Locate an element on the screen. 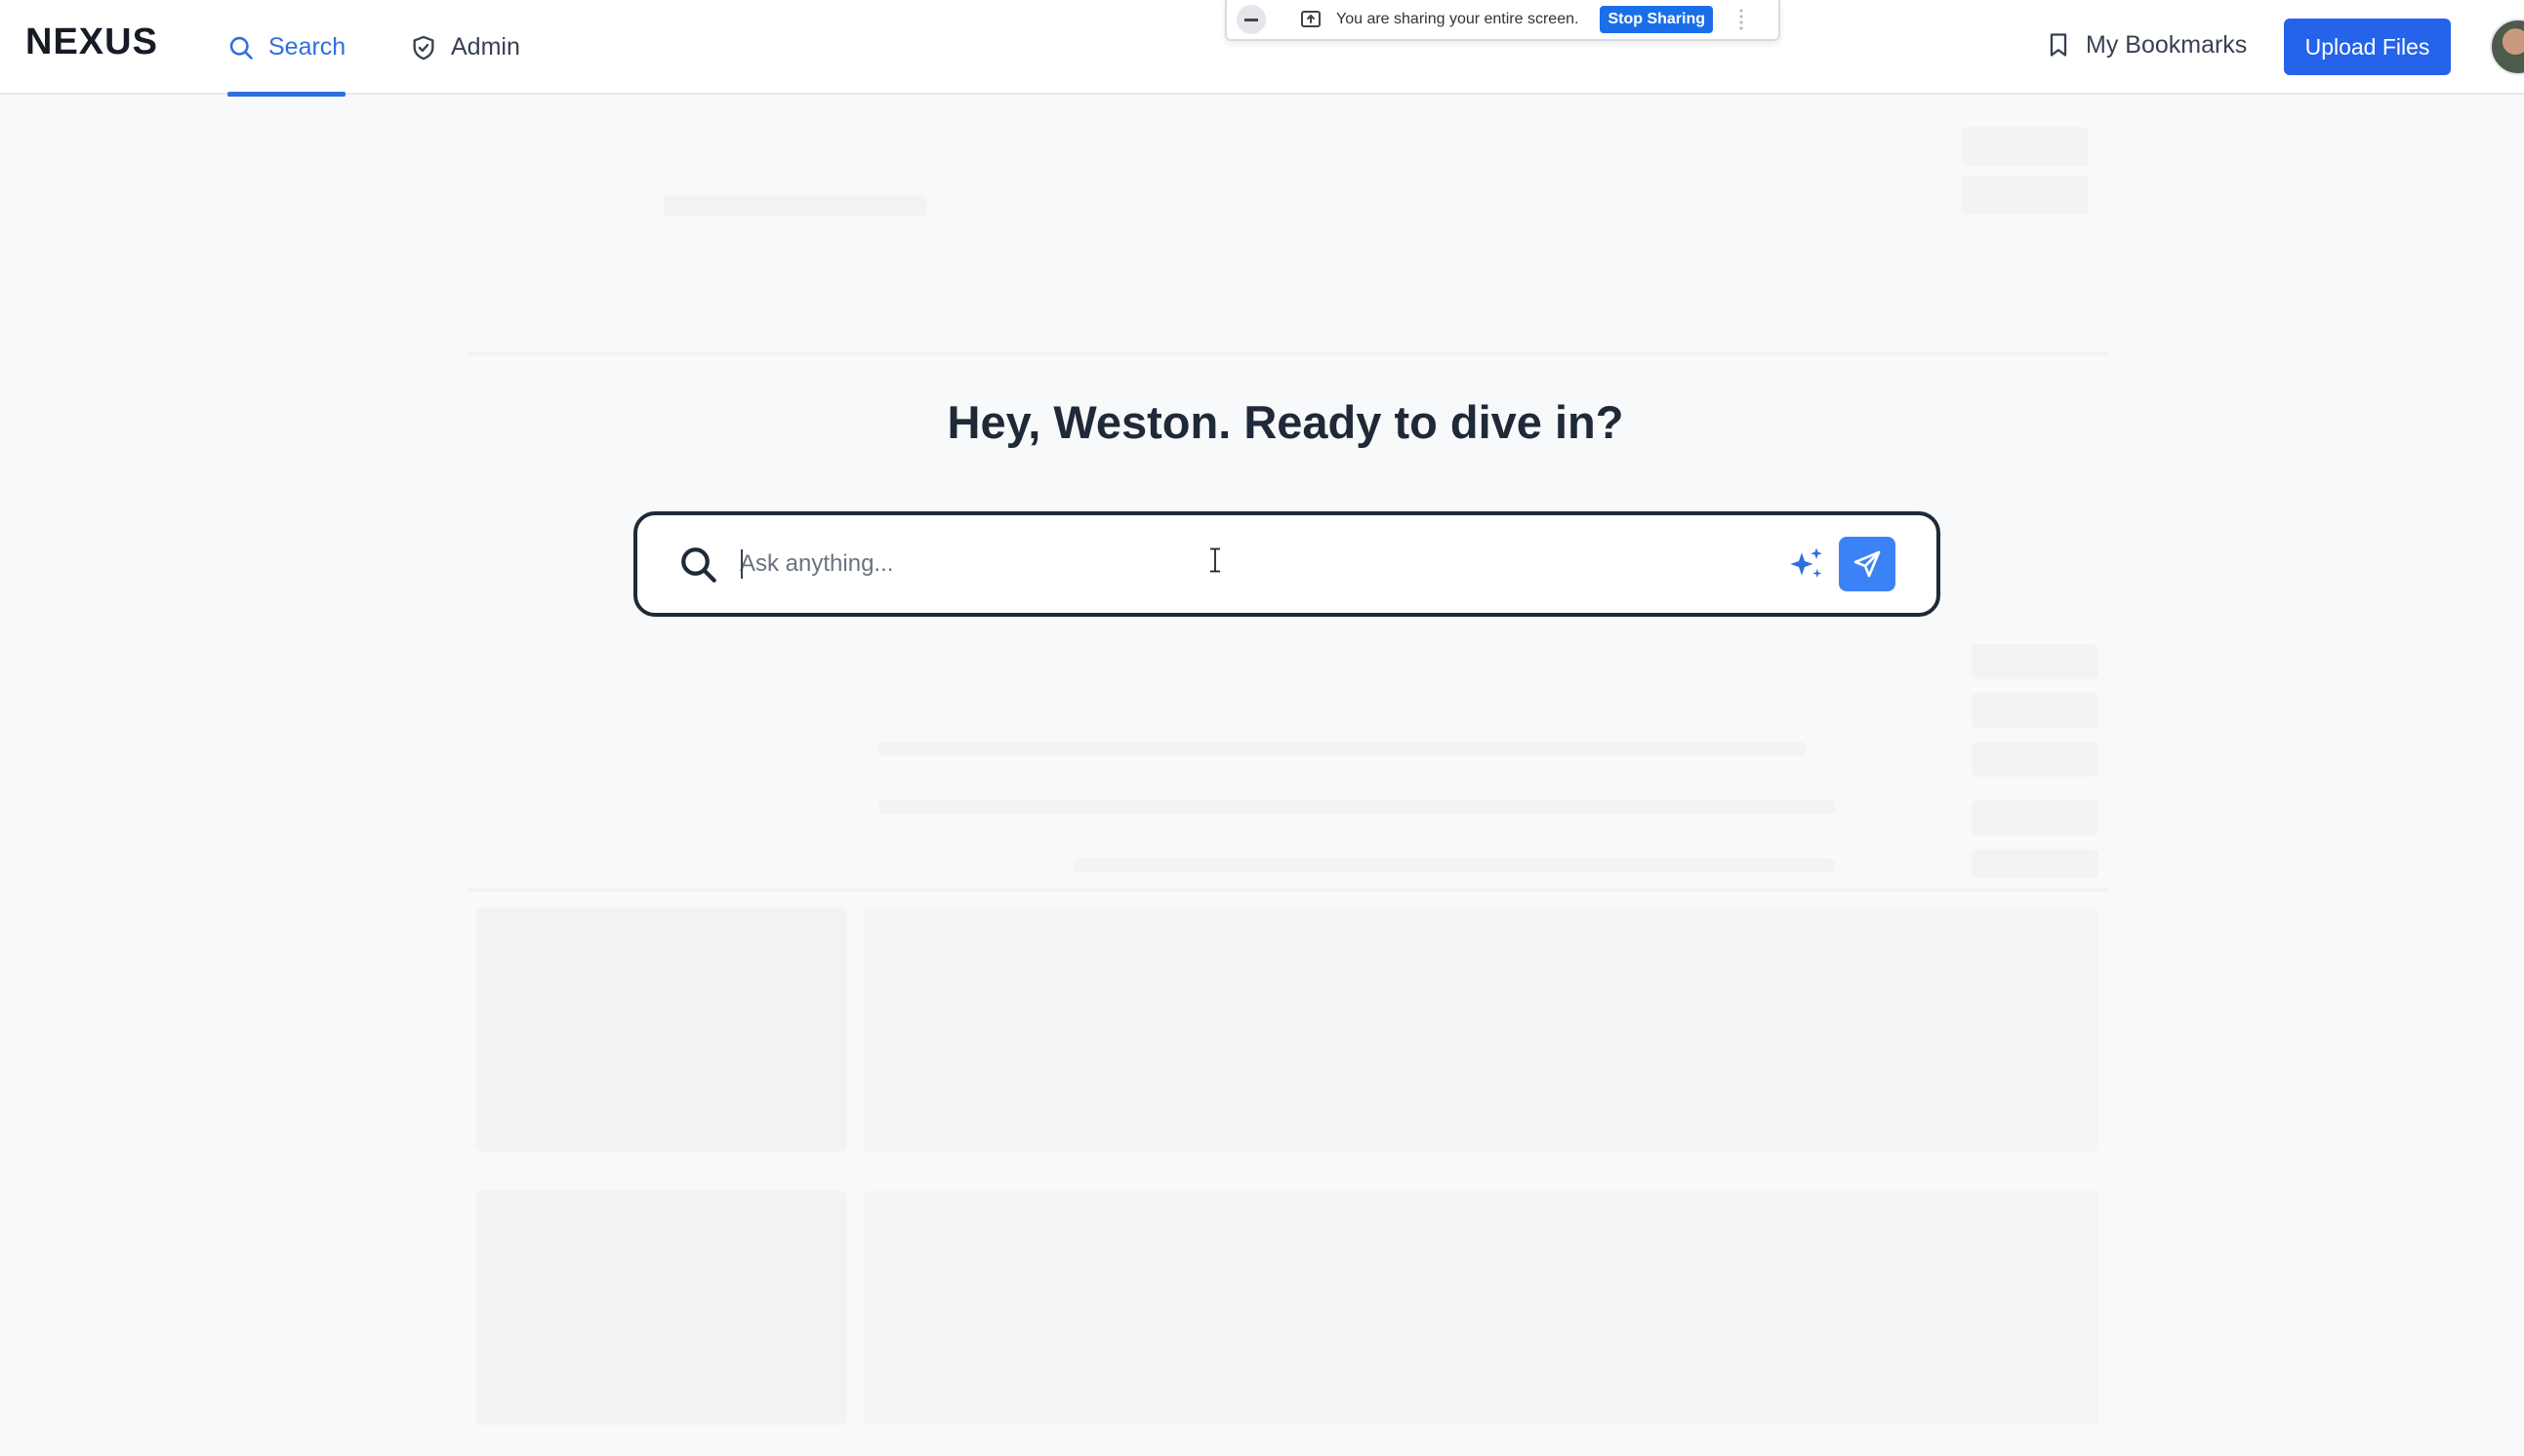 This screenshot has height=1456, width=2524. avatar is located at coordinates (2507, 47).